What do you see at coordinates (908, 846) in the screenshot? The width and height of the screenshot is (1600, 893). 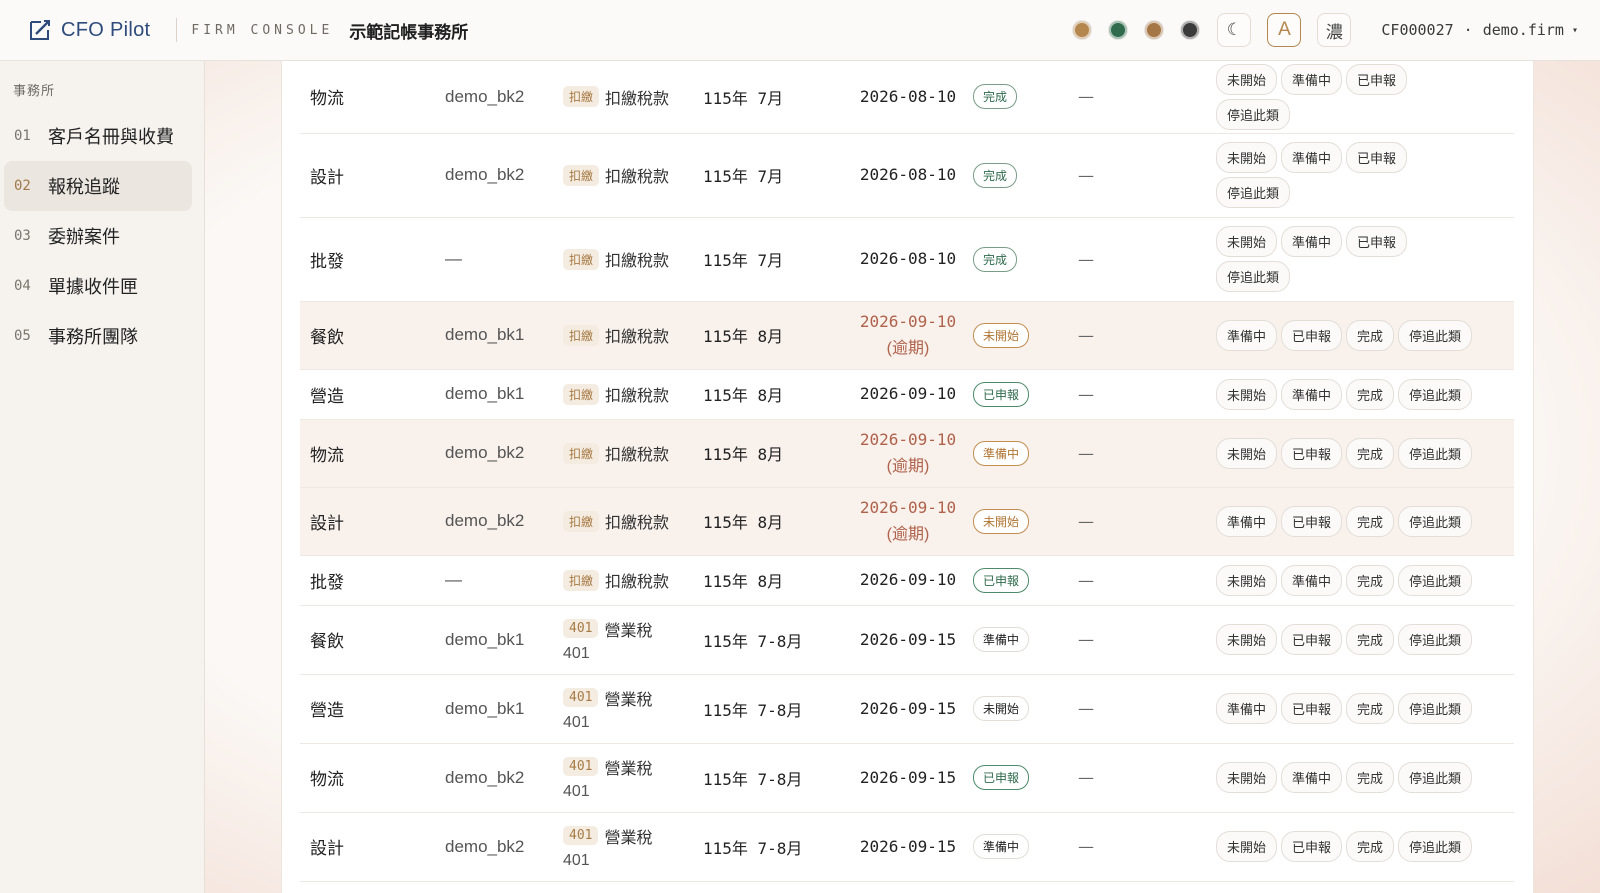 I see `due-date: 2026-09-15` at bounding box center [908, 846].